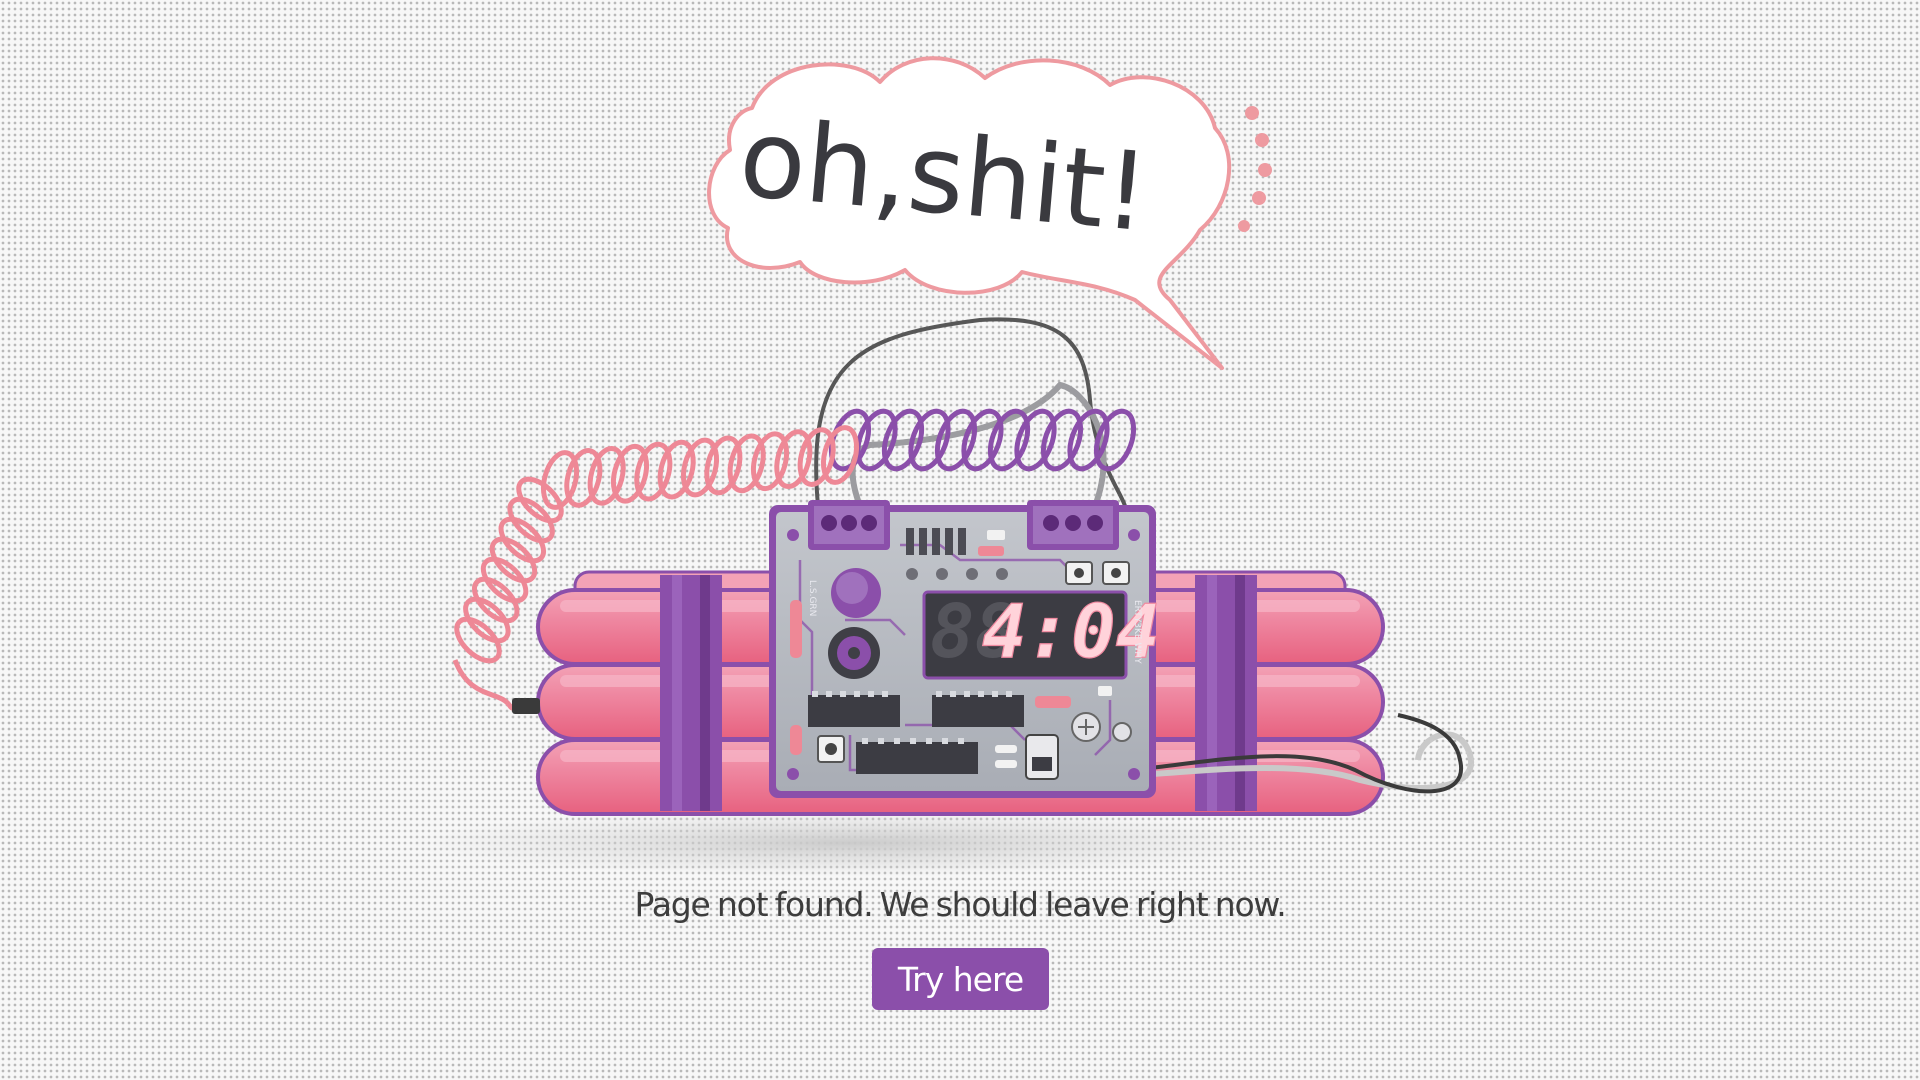  What do you see at coordinates (850, 843) in the screenshot?
I see `bomb-shadow` at bounding box center [850, 843].